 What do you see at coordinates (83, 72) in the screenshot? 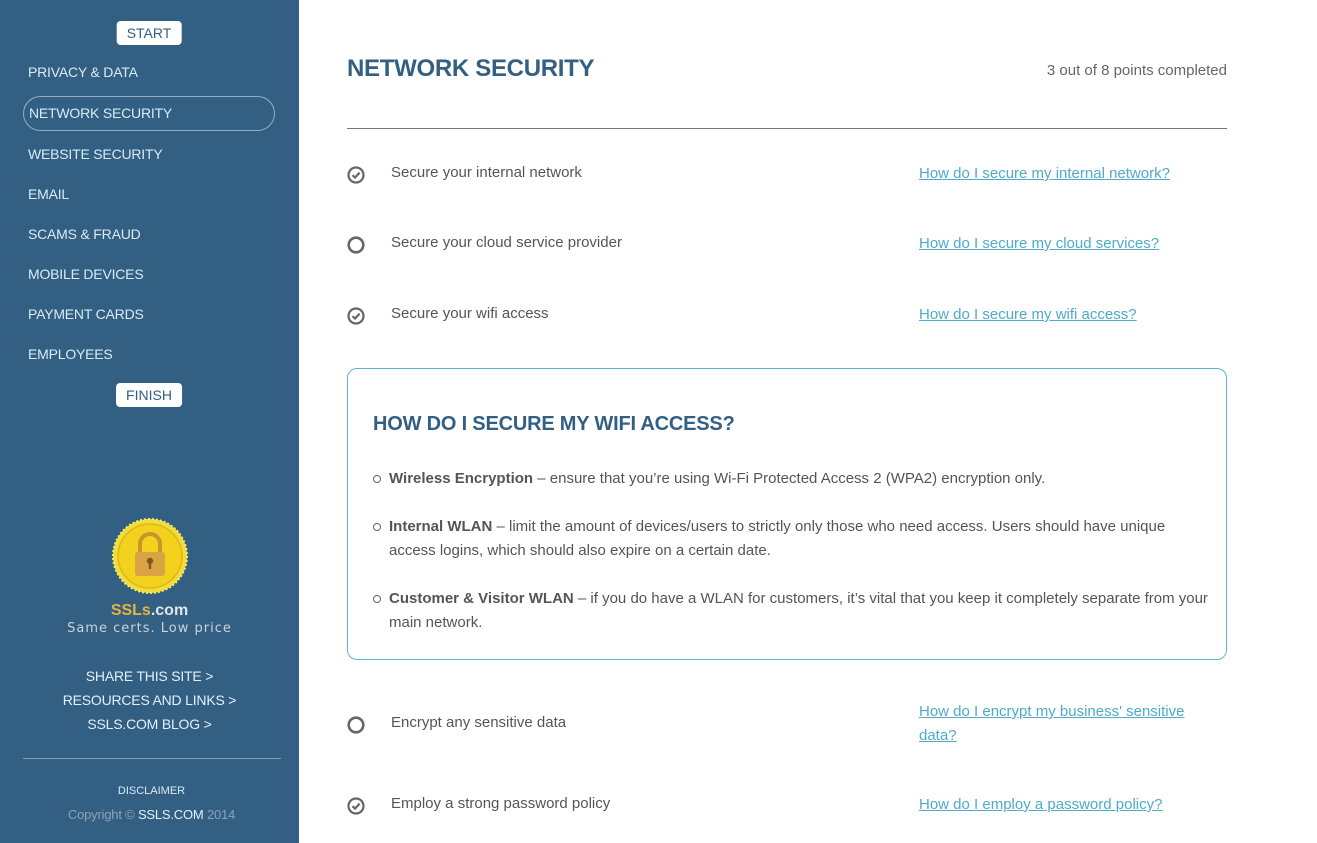
I see `sidebar-item-privacy-data: PRIVACY & DATA` at bounding box center [83, 72].